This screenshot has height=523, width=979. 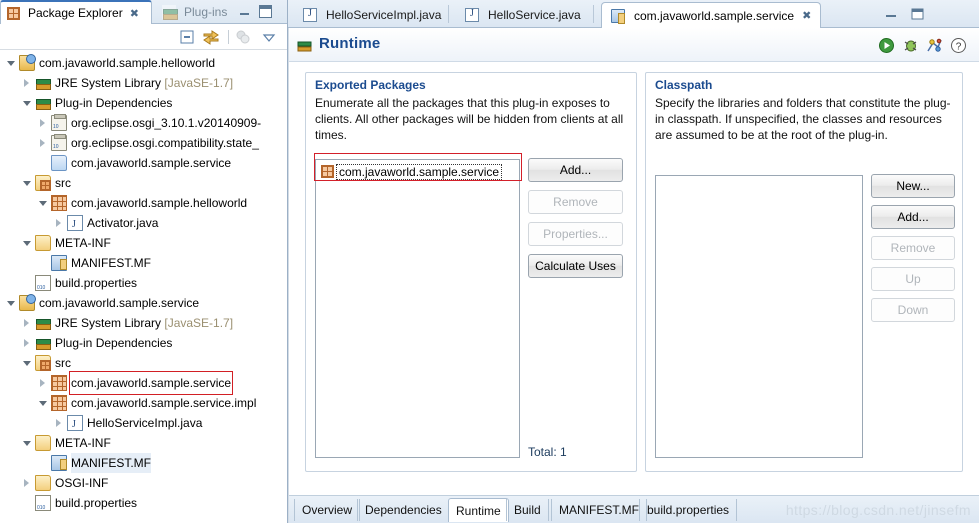 What do you see at coordinates (910, 45) in the screenshot?
I see `debug-icon` at bounding box center [910, 45].